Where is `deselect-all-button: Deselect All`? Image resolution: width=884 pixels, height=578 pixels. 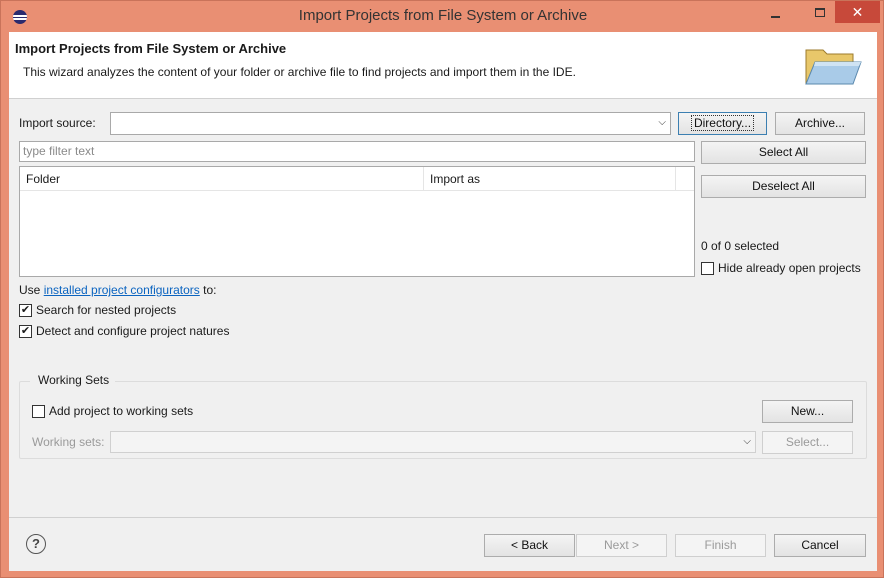 deselect-all-button: Deselect All is located at coordinates (783, 186).